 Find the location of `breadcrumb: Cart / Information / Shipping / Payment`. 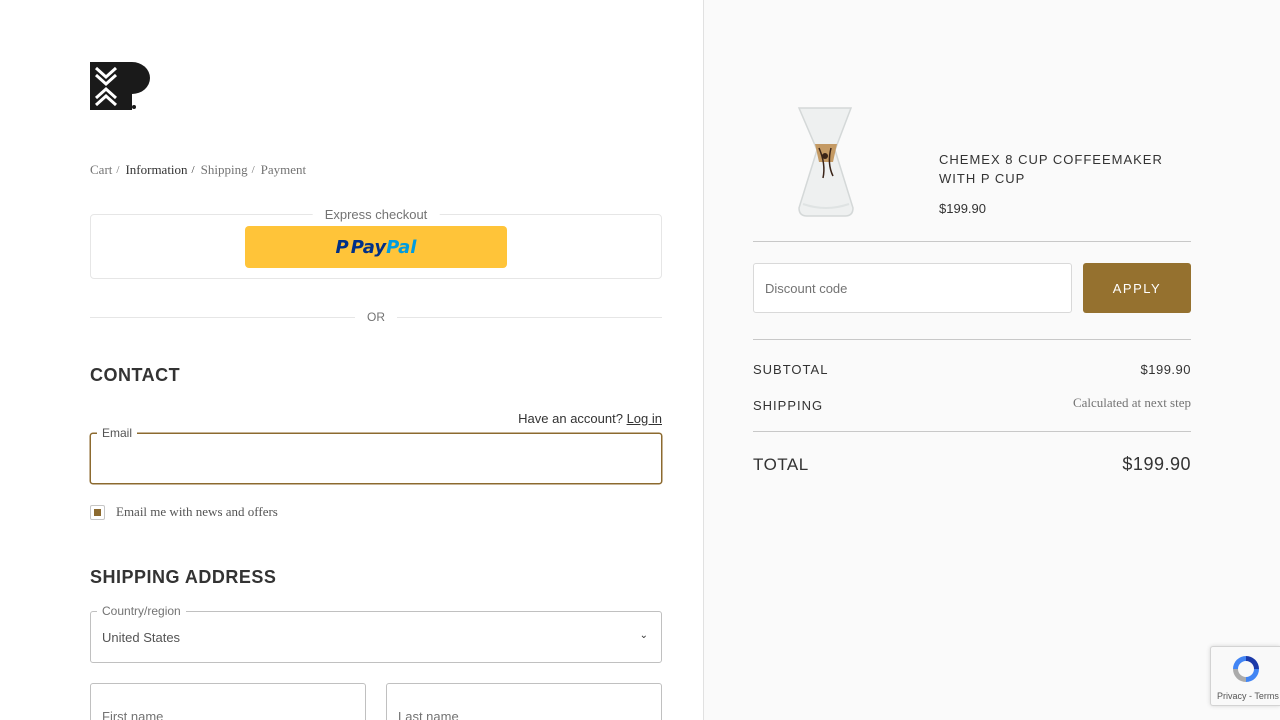

breadcrumb: Cart / Information / Shipping / Payment is located at coordinates (198, 170).